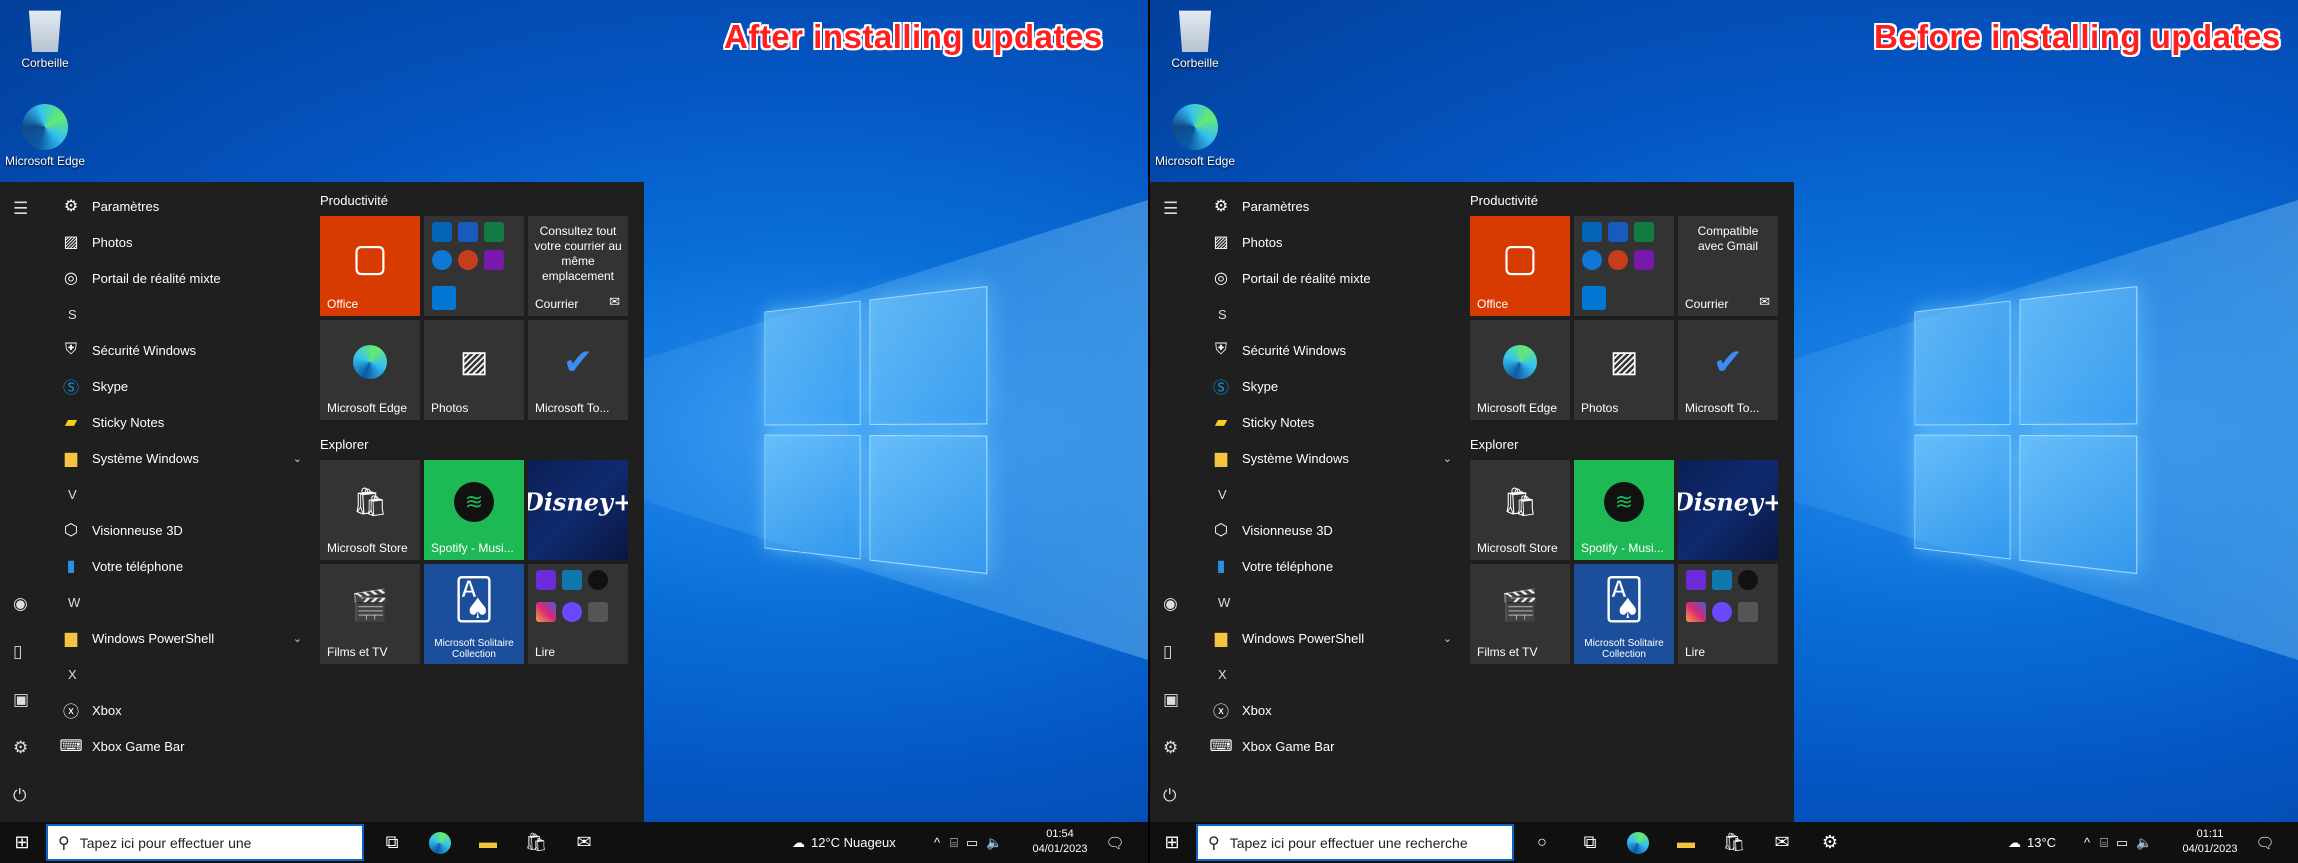 Image resolution: width=2298 pixels, height=863 pixels. I want to click on cortana-icon: ○, so click(1542, 842).